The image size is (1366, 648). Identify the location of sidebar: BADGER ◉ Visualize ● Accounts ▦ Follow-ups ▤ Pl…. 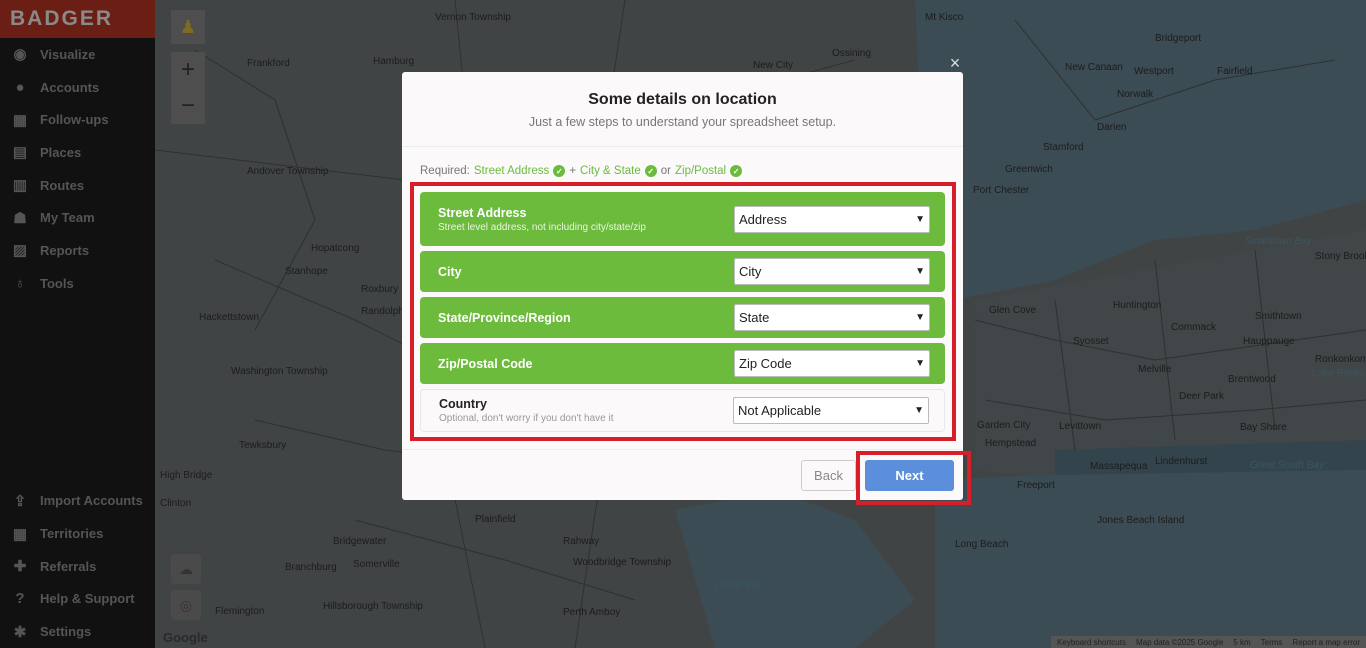
(77, 324).